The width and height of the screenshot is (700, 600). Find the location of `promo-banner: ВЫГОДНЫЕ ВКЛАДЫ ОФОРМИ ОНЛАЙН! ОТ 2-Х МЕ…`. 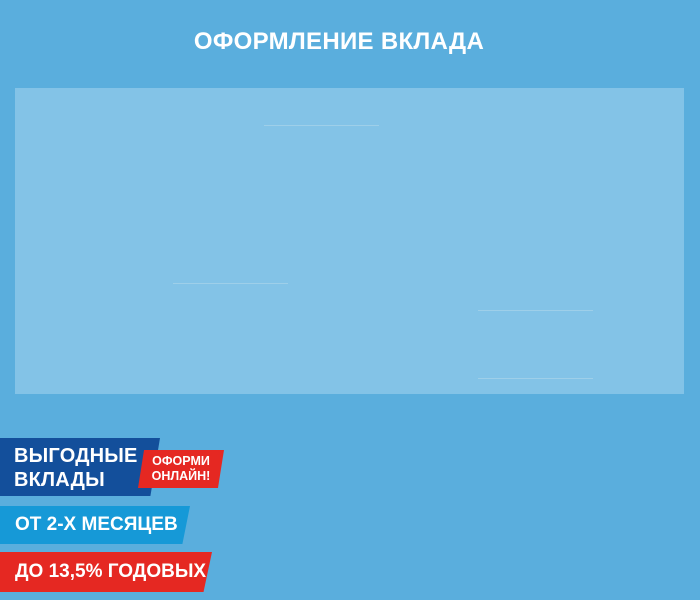

promo-banner: ВЫГОДНЫЕ ВКЛАДЫ ОФОРМИ ОНЛАЙН! ОТ 2-Х МЕ… is located at coordinates (120, 519).